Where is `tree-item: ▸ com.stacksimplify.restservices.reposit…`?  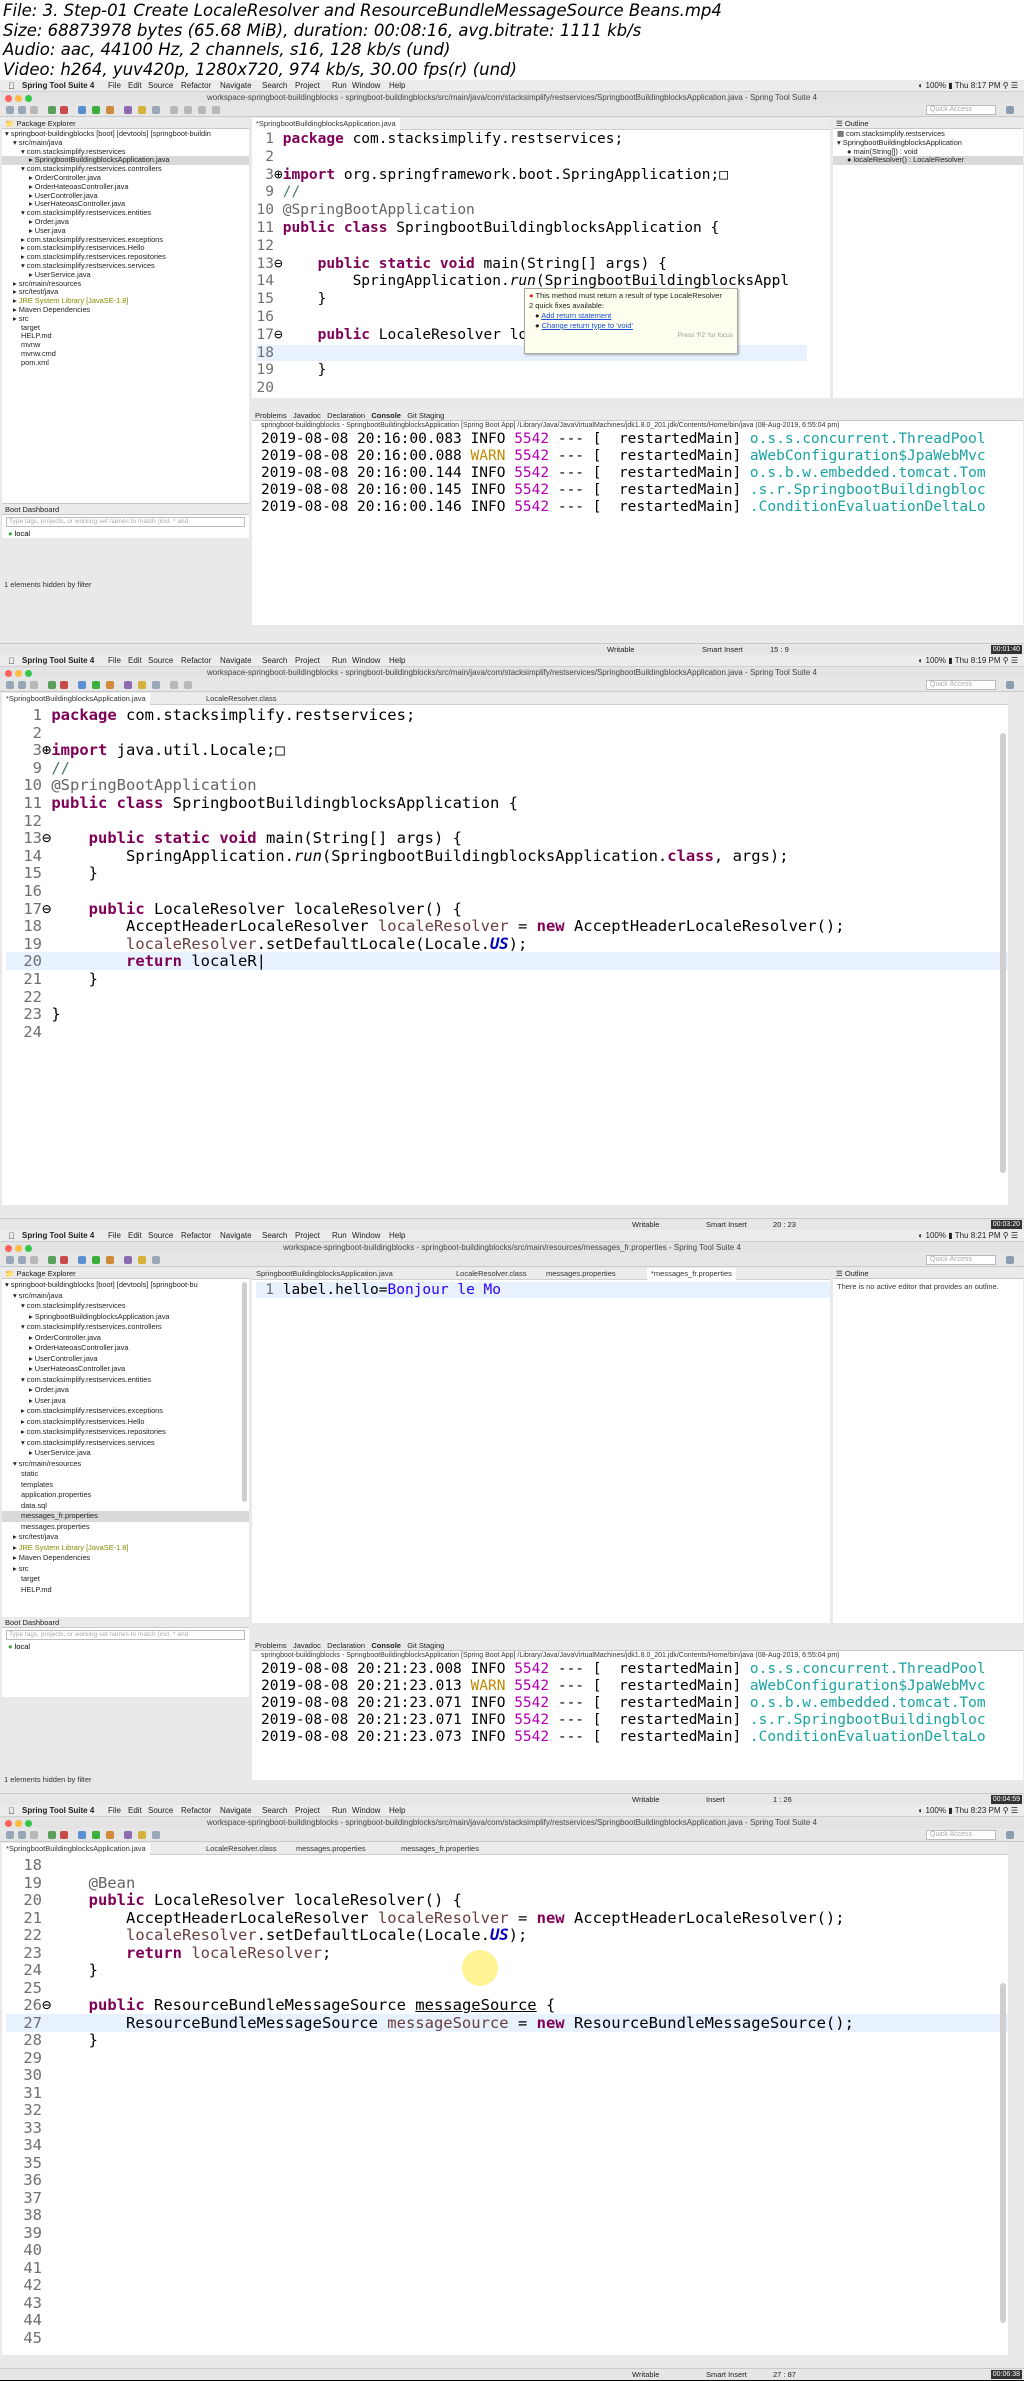 tree-item: ▸ com.stacksimplify.restservices.reposit… is located at coordinates (125, 1432).